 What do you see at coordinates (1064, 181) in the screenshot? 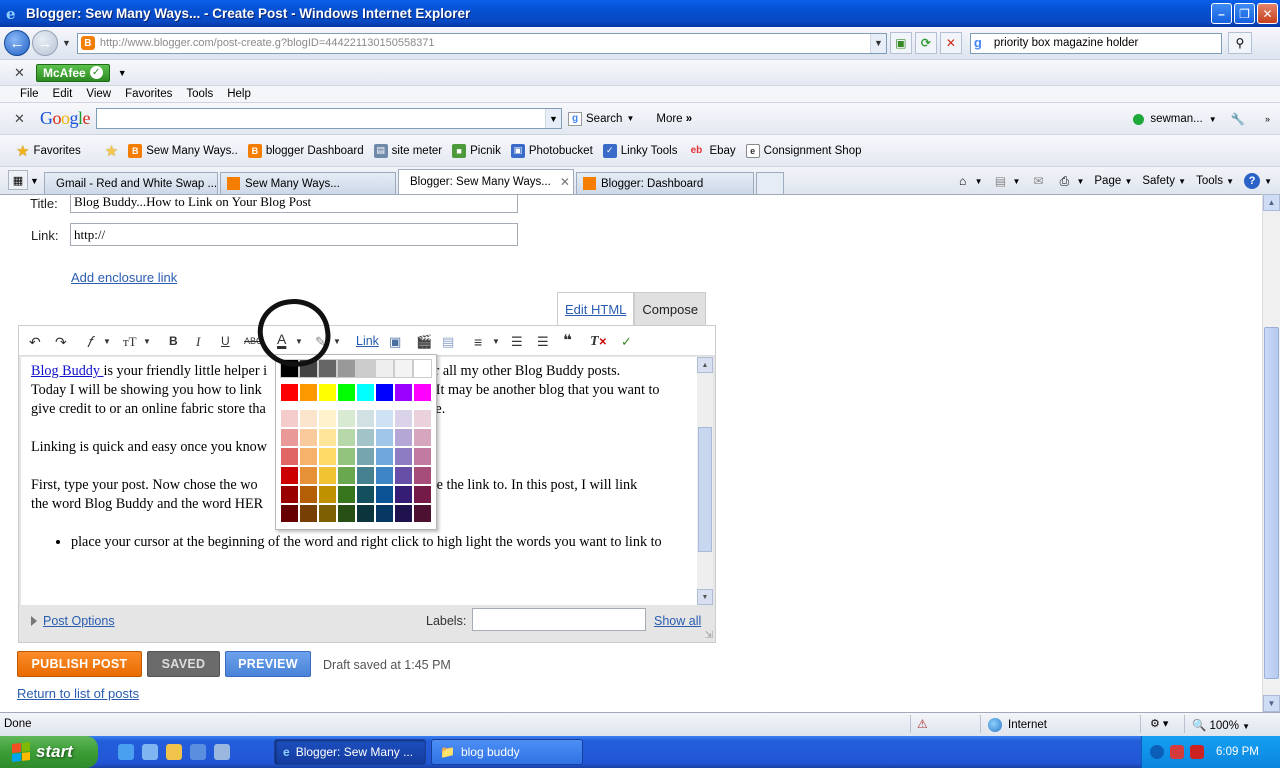
I see `print-icon: ⎙` at bounding box center [1064, 181].